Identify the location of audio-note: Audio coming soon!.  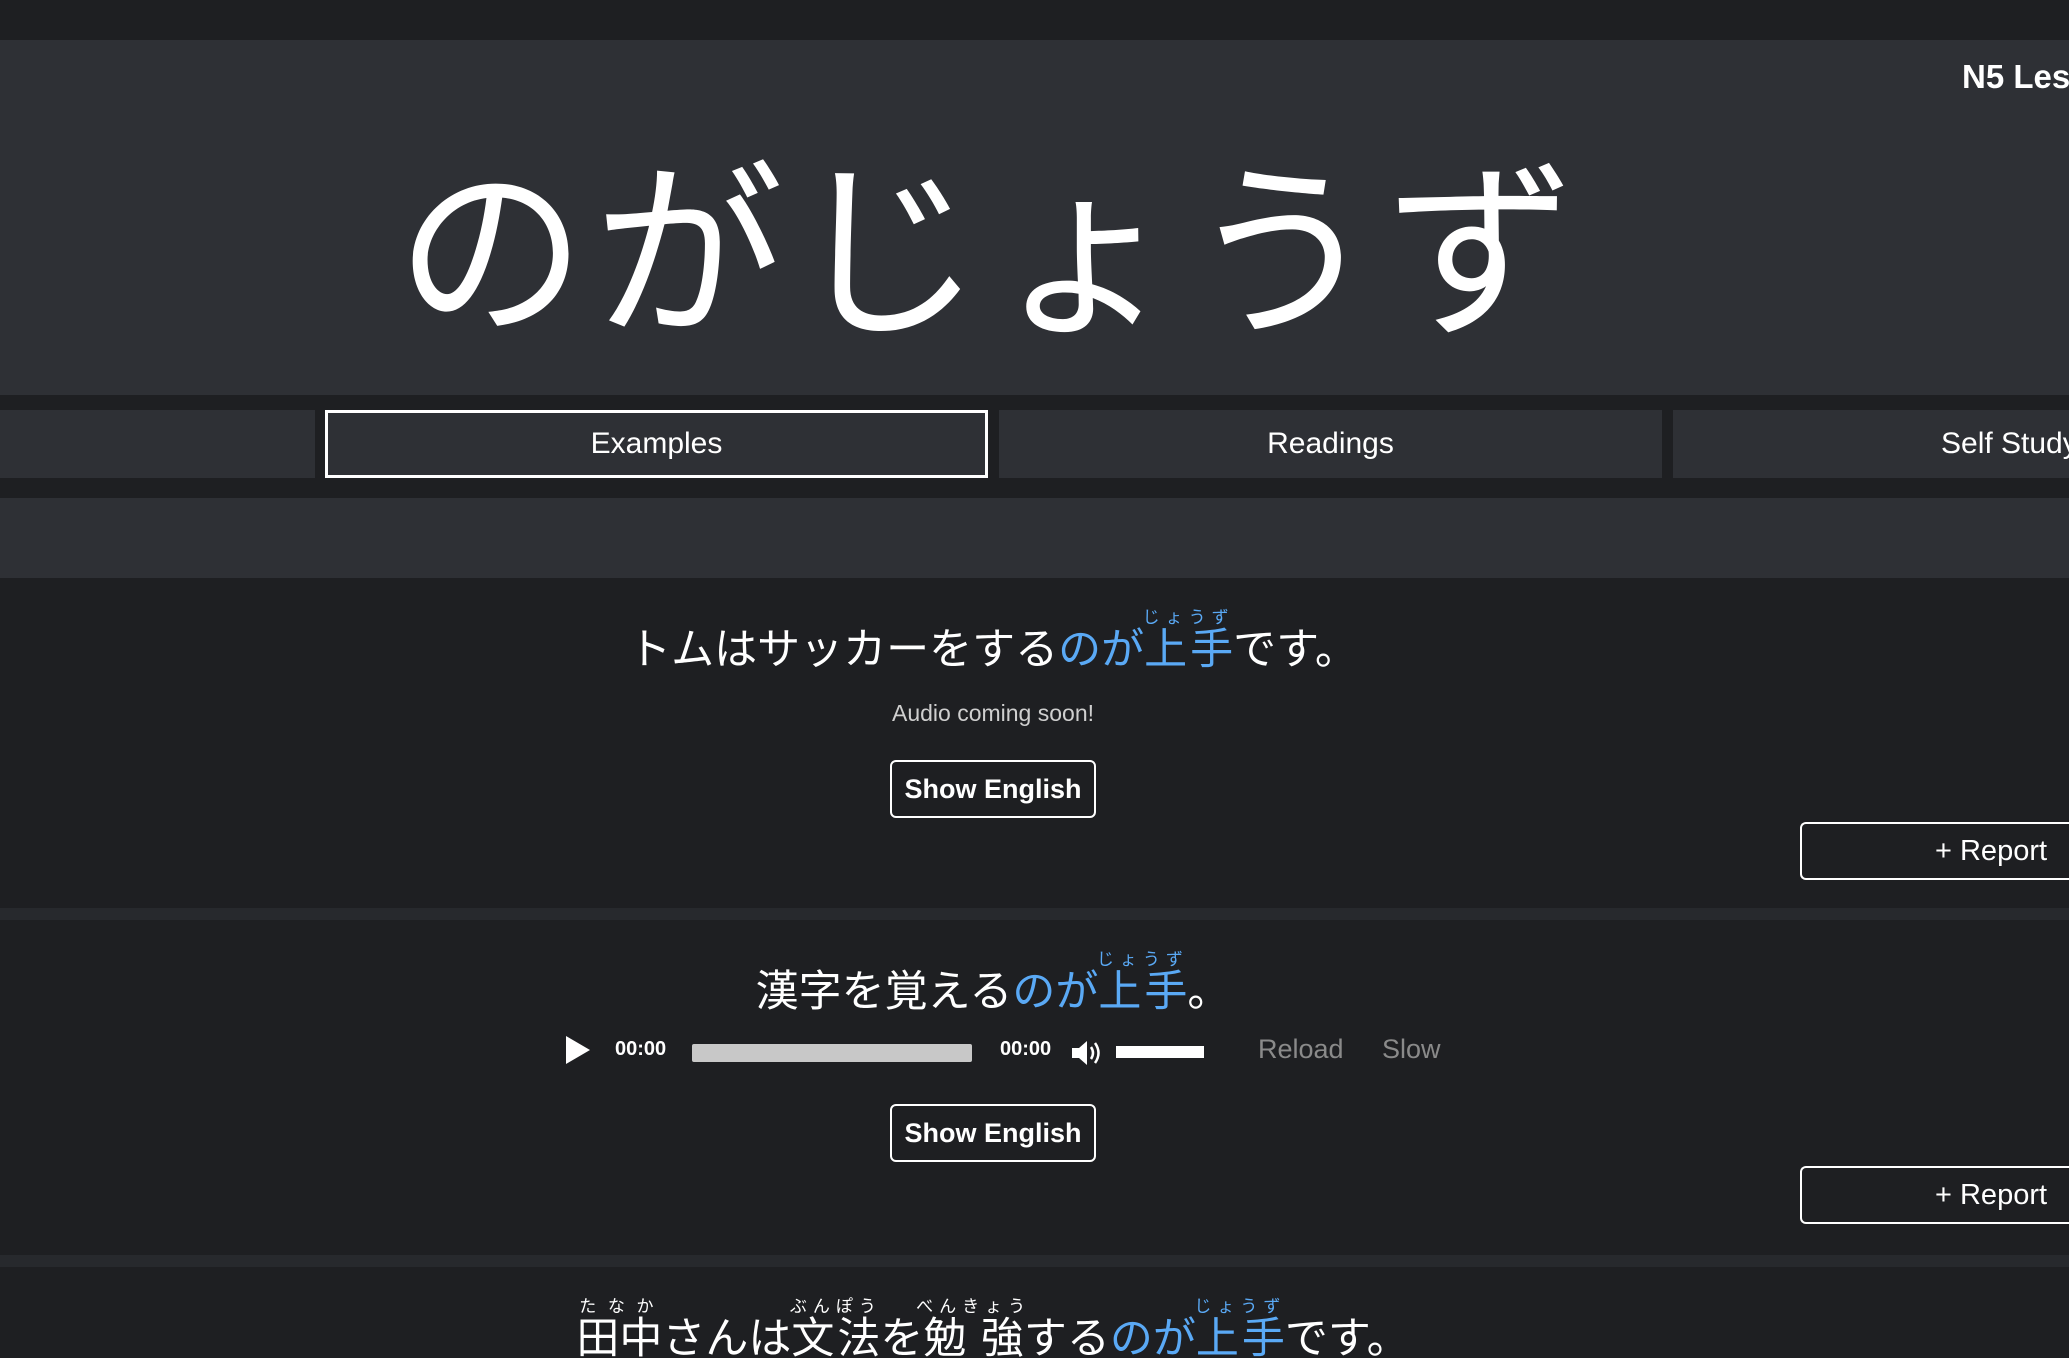
(992, 713).